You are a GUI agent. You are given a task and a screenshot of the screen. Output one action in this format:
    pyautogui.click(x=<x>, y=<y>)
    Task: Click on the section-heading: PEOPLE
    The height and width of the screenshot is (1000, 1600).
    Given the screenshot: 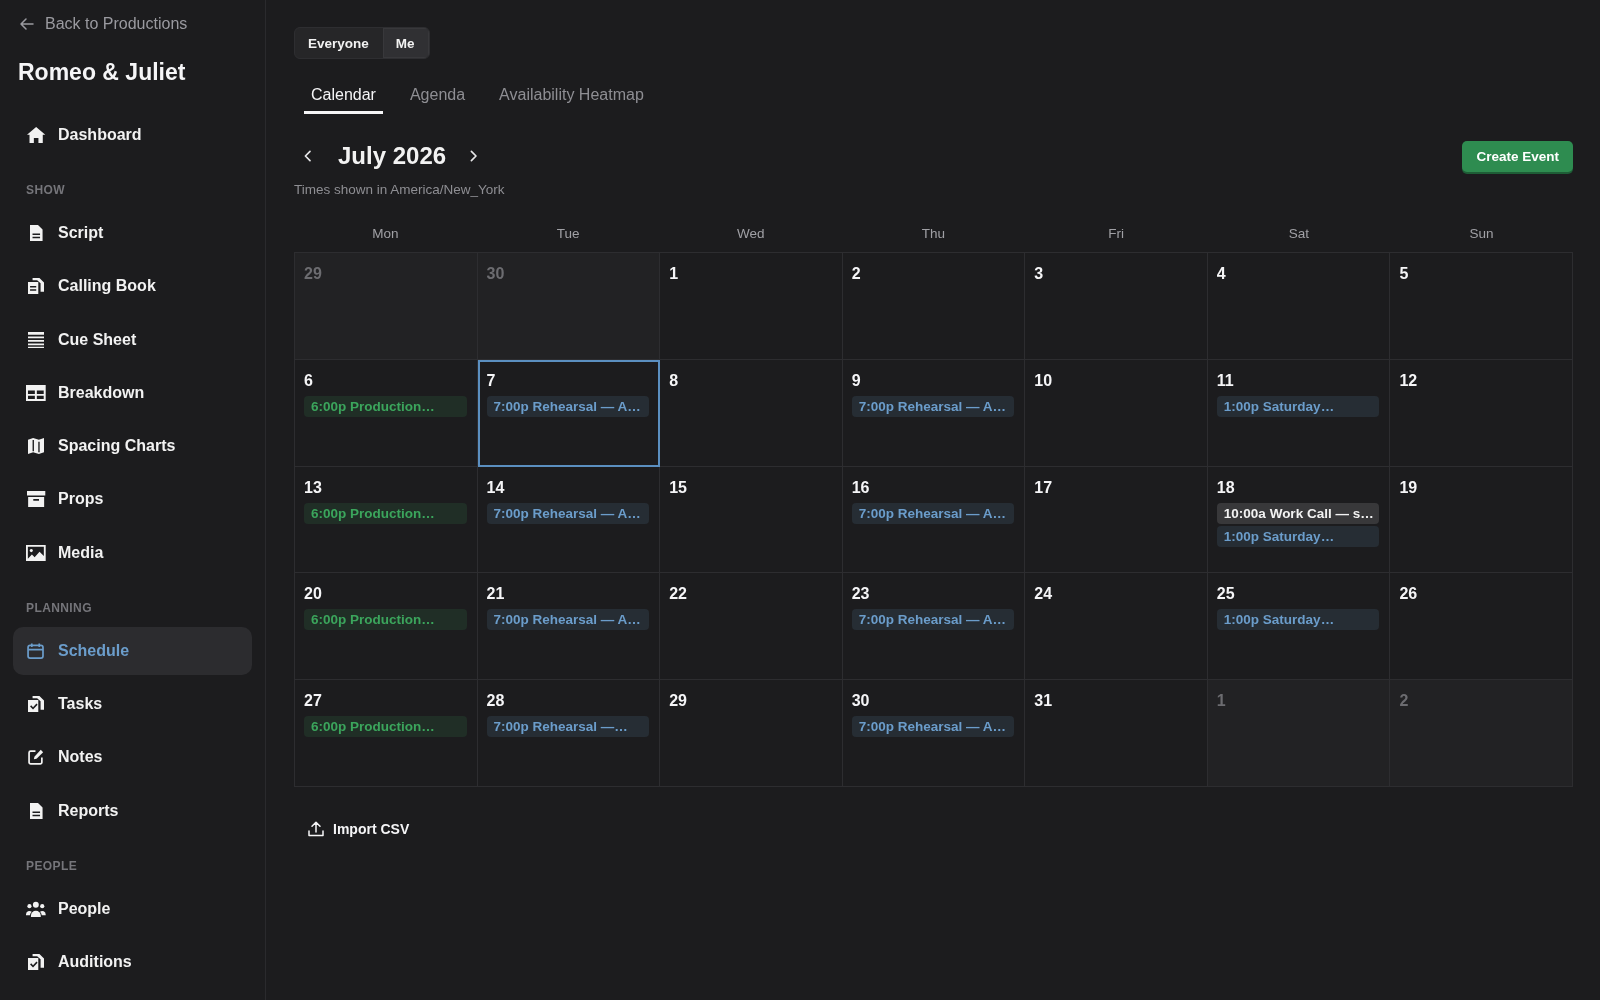 What is the action you would take?
    pyautogui.click(x=52, y=865)
    